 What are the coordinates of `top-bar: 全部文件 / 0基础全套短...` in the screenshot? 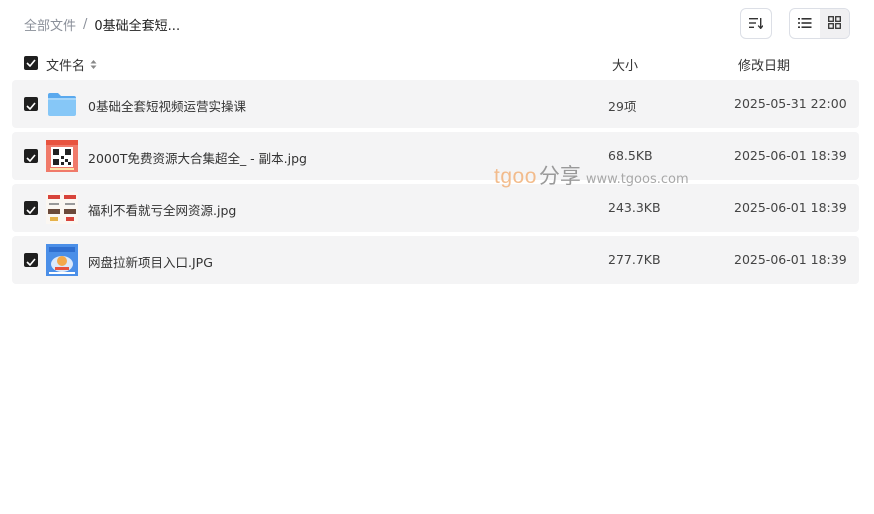 It's located at (437, 24).